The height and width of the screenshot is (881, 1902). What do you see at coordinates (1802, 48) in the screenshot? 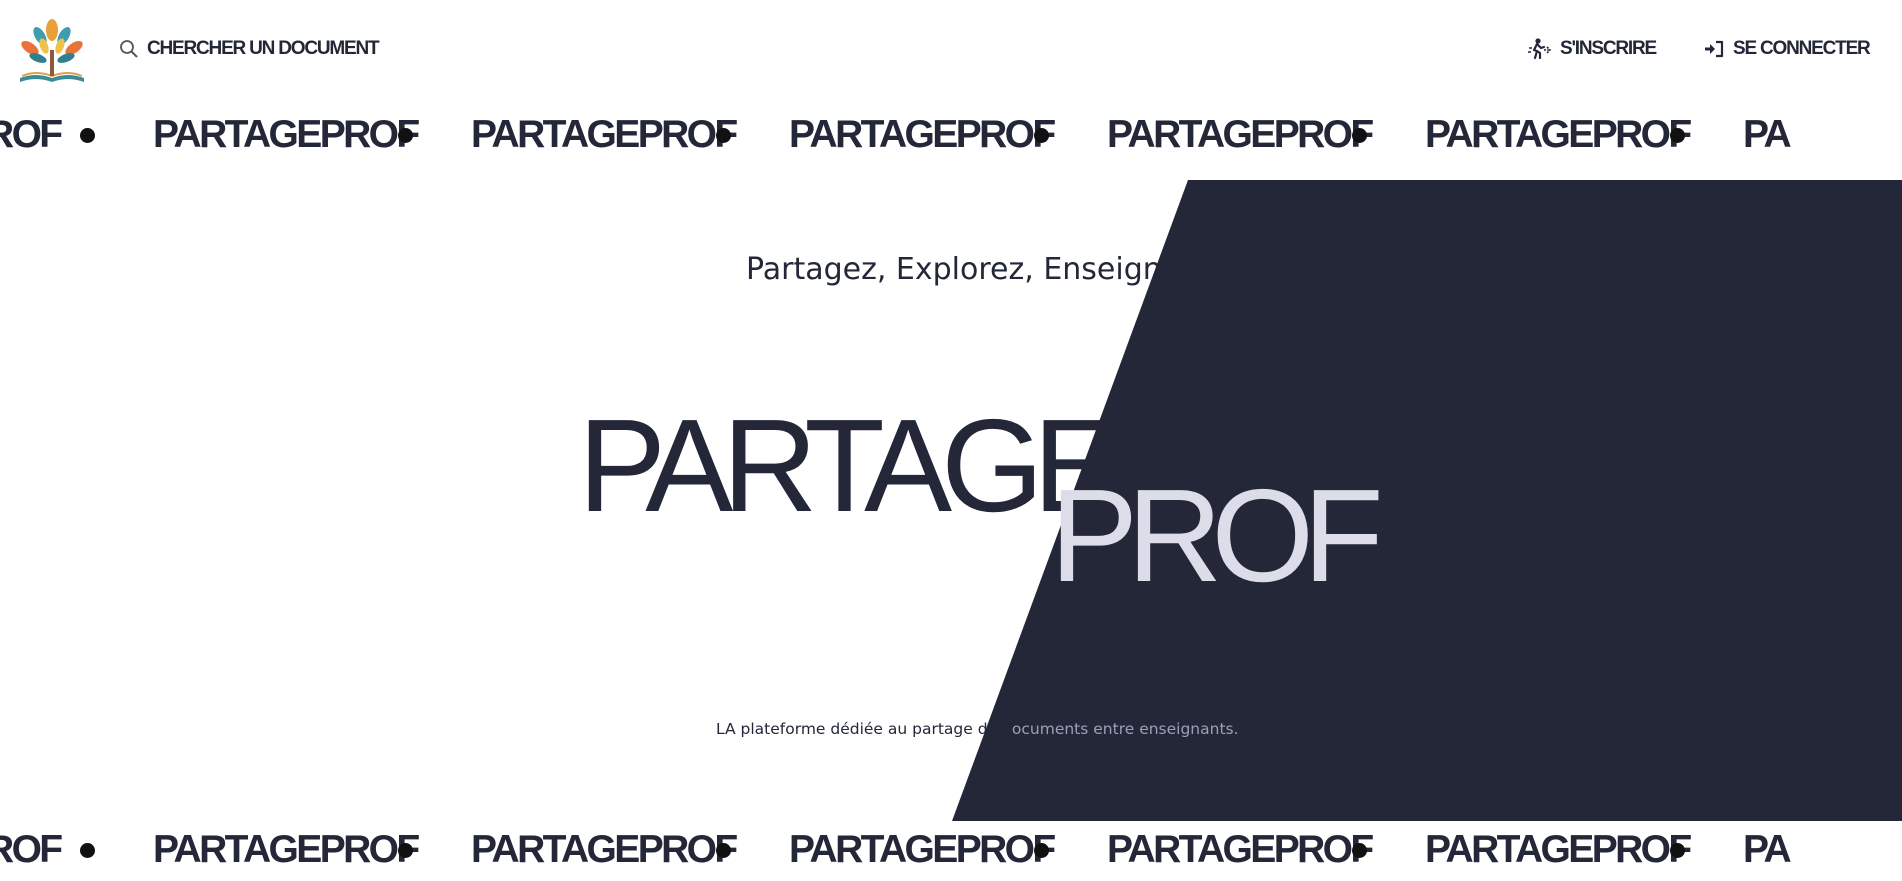
I see `login-label: SE CONNECTER` at bounding box center [1802, 48].